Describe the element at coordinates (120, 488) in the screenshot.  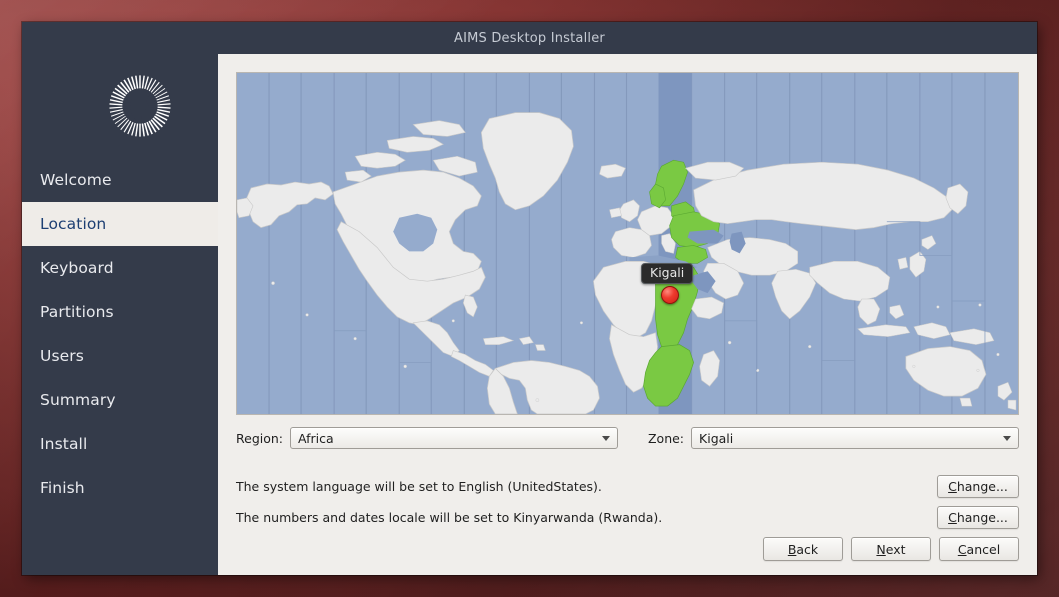
I see `sidebar-item-finish: Finish` at that location.